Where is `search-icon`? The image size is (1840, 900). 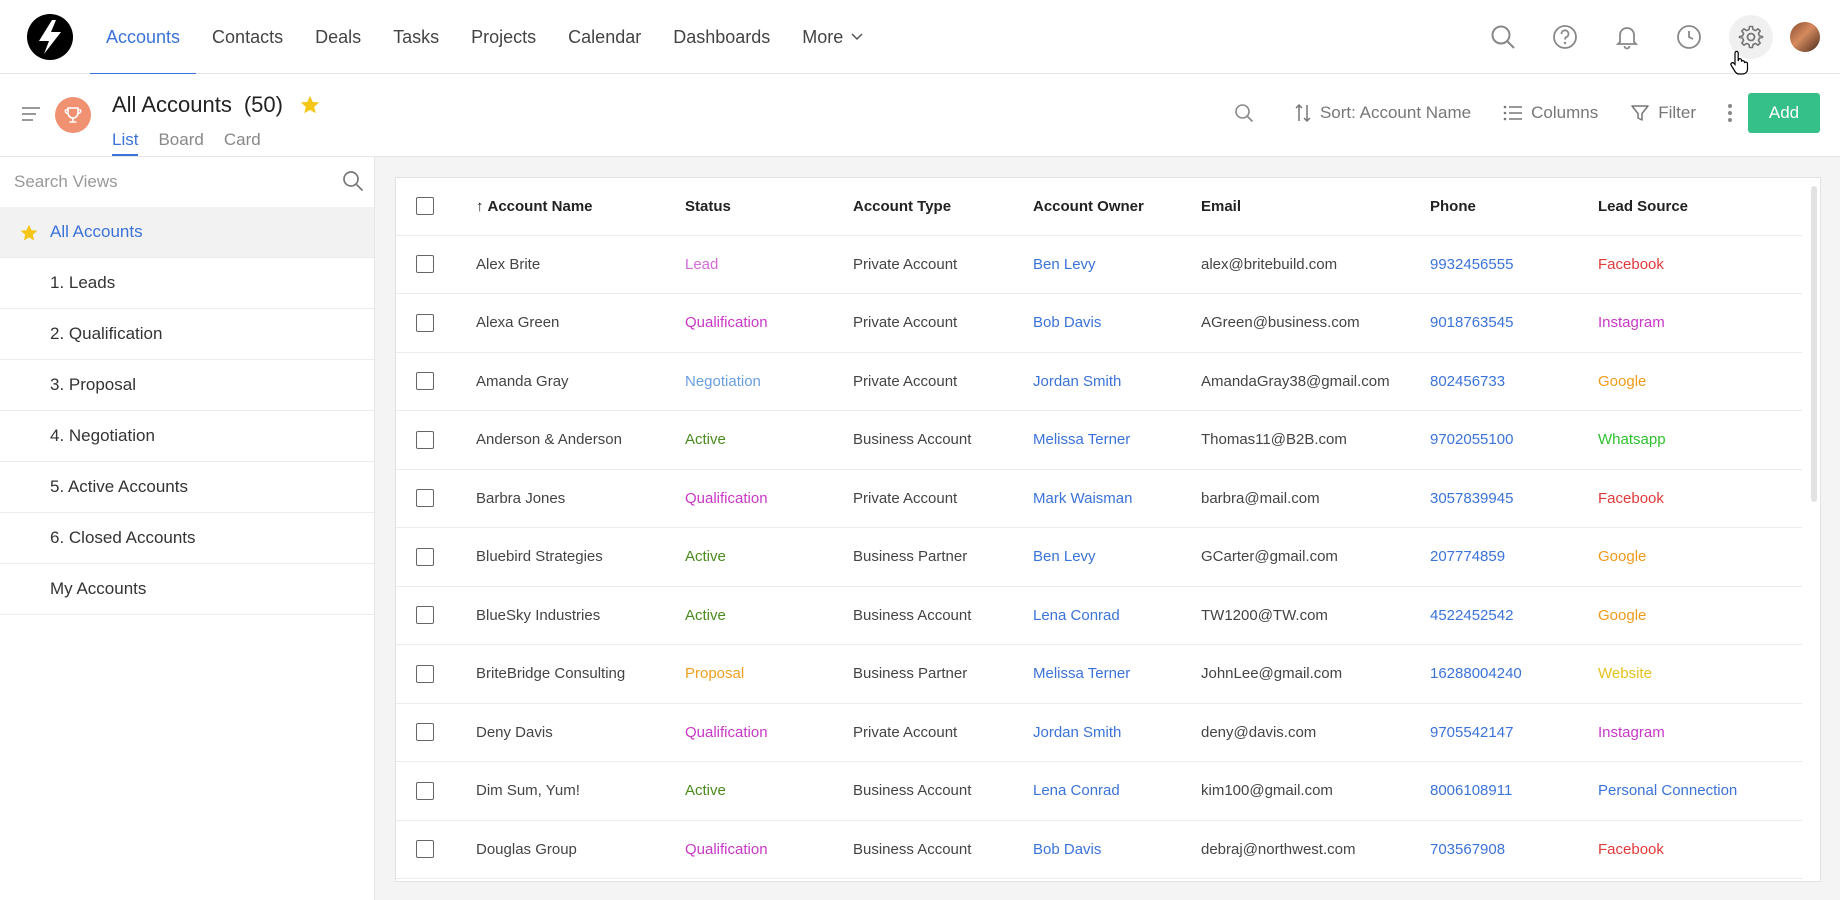
search-icon is located at coordinates (353, 181).